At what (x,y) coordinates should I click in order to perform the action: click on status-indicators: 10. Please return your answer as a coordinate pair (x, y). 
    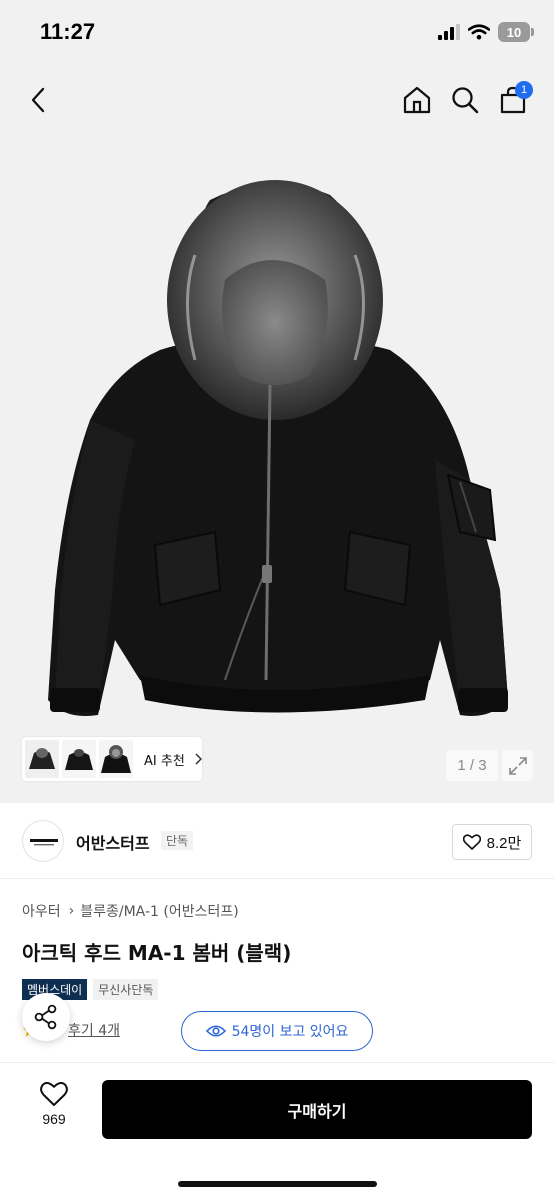
    Looking at the image, I should click on (486, 32).